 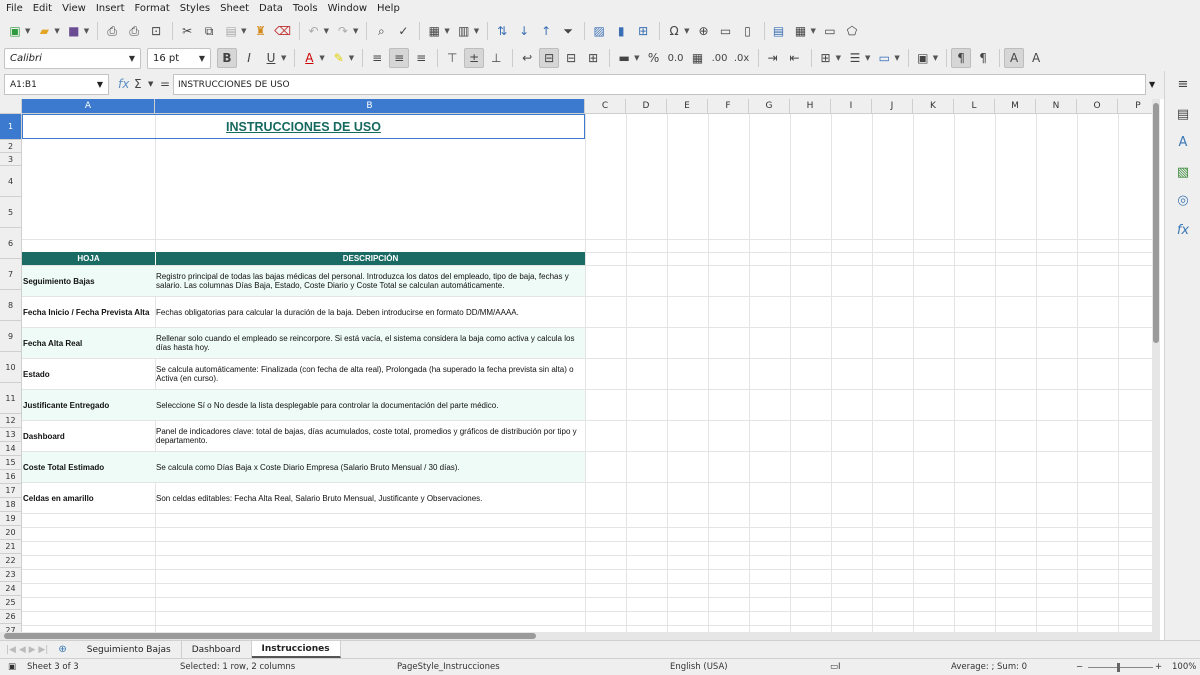 What do you see at coordinates (314, 31) in the screenshot?
I see `undo-icon: ↶` at bounding box center [314, 31].